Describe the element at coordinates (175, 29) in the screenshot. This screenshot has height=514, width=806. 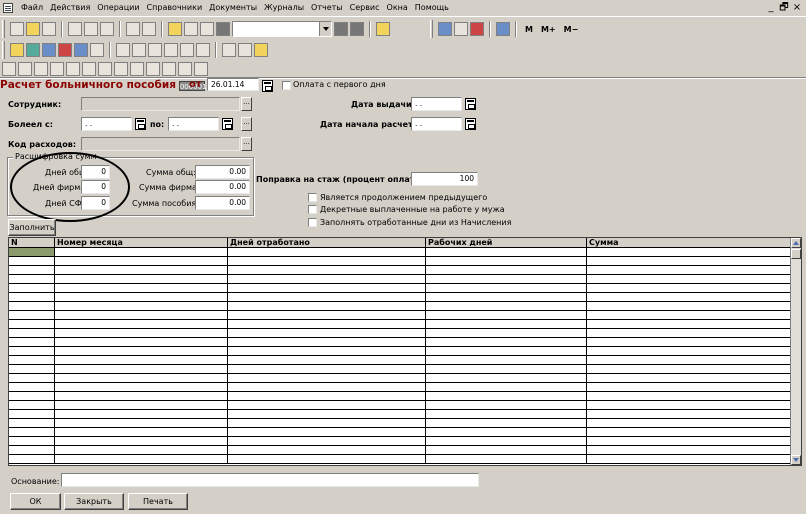
I see `properties-icon` at that location.